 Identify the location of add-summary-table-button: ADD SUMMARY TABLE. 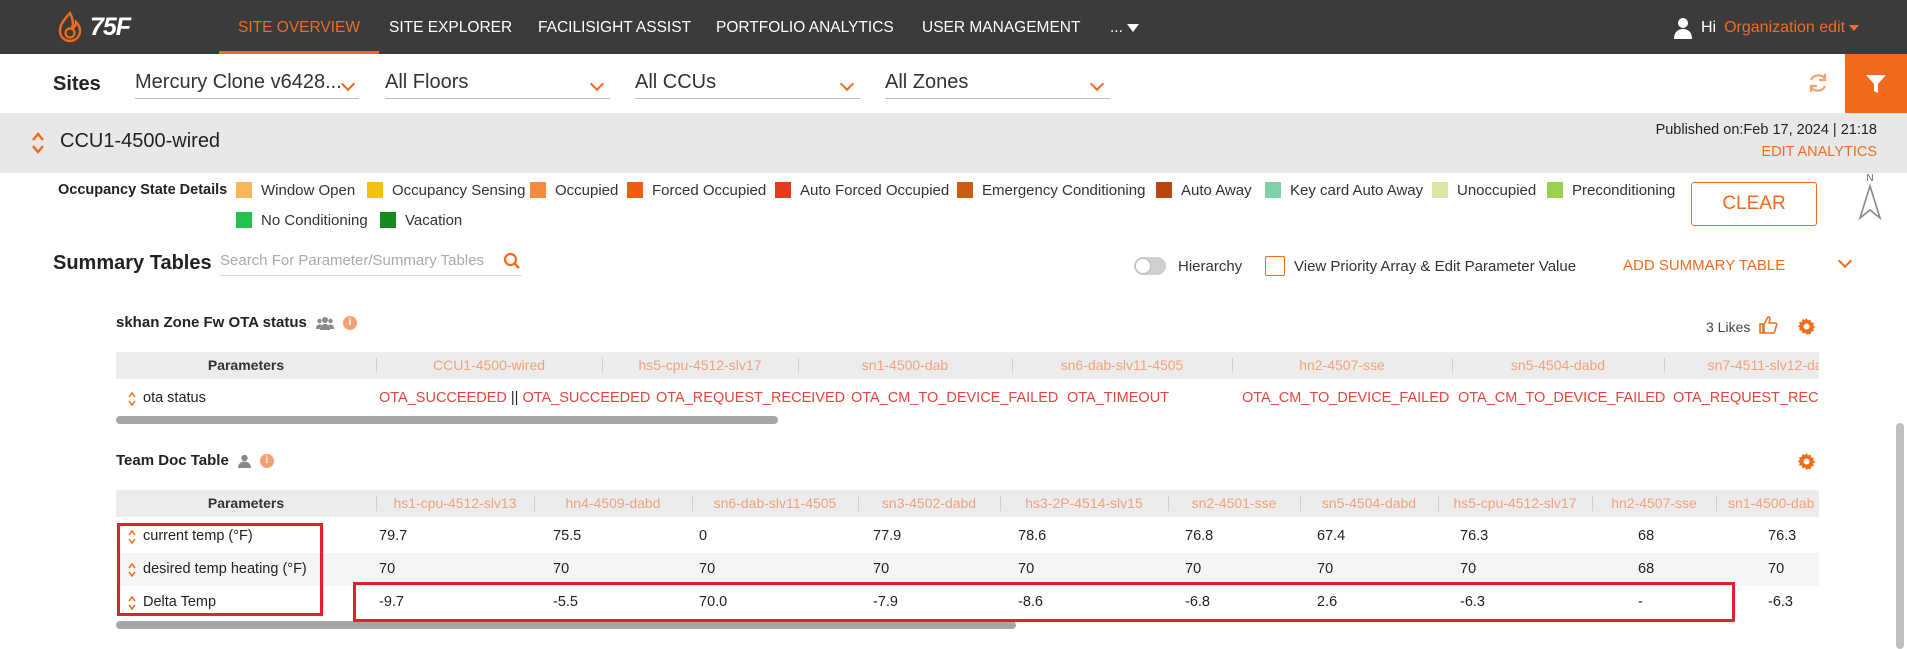
(1704, 265).